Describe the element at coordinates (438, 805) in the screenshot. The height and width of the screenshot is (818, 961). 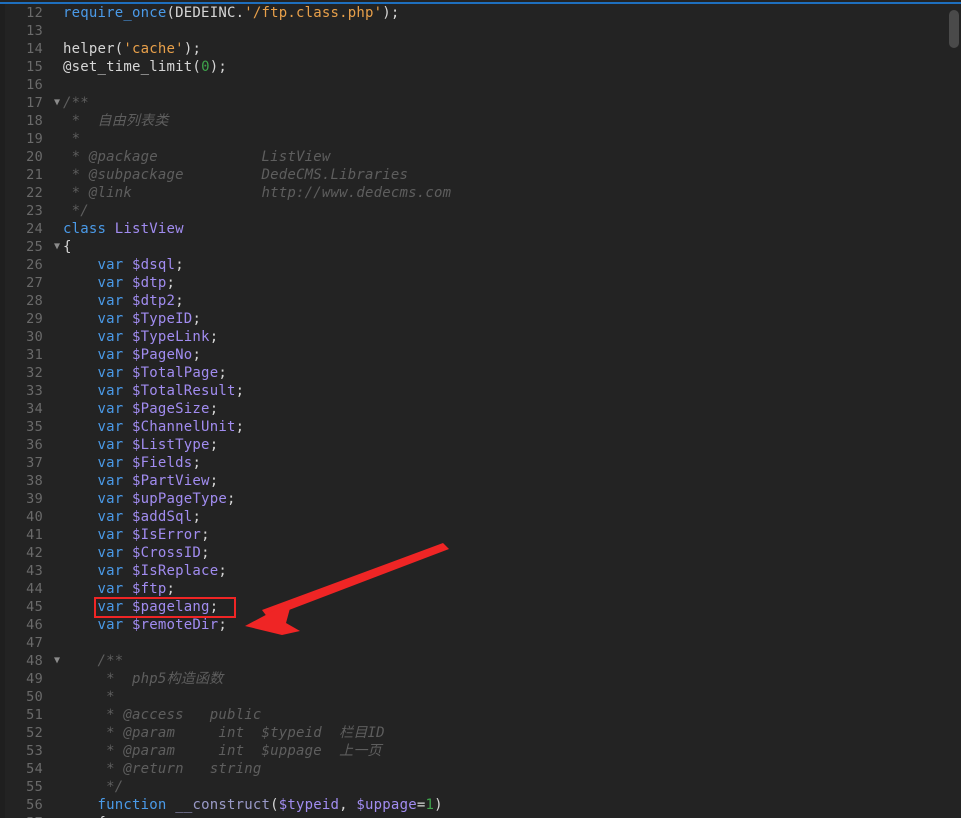
I see `code-token: )` at that location.